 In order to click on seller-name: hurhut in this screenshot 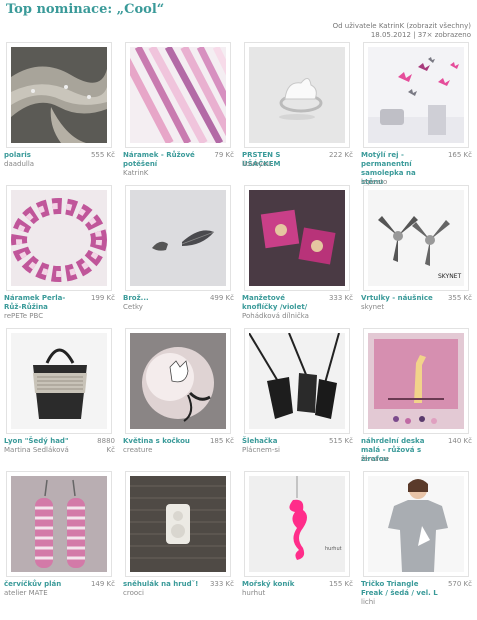, I will do `click(253, 593)`.